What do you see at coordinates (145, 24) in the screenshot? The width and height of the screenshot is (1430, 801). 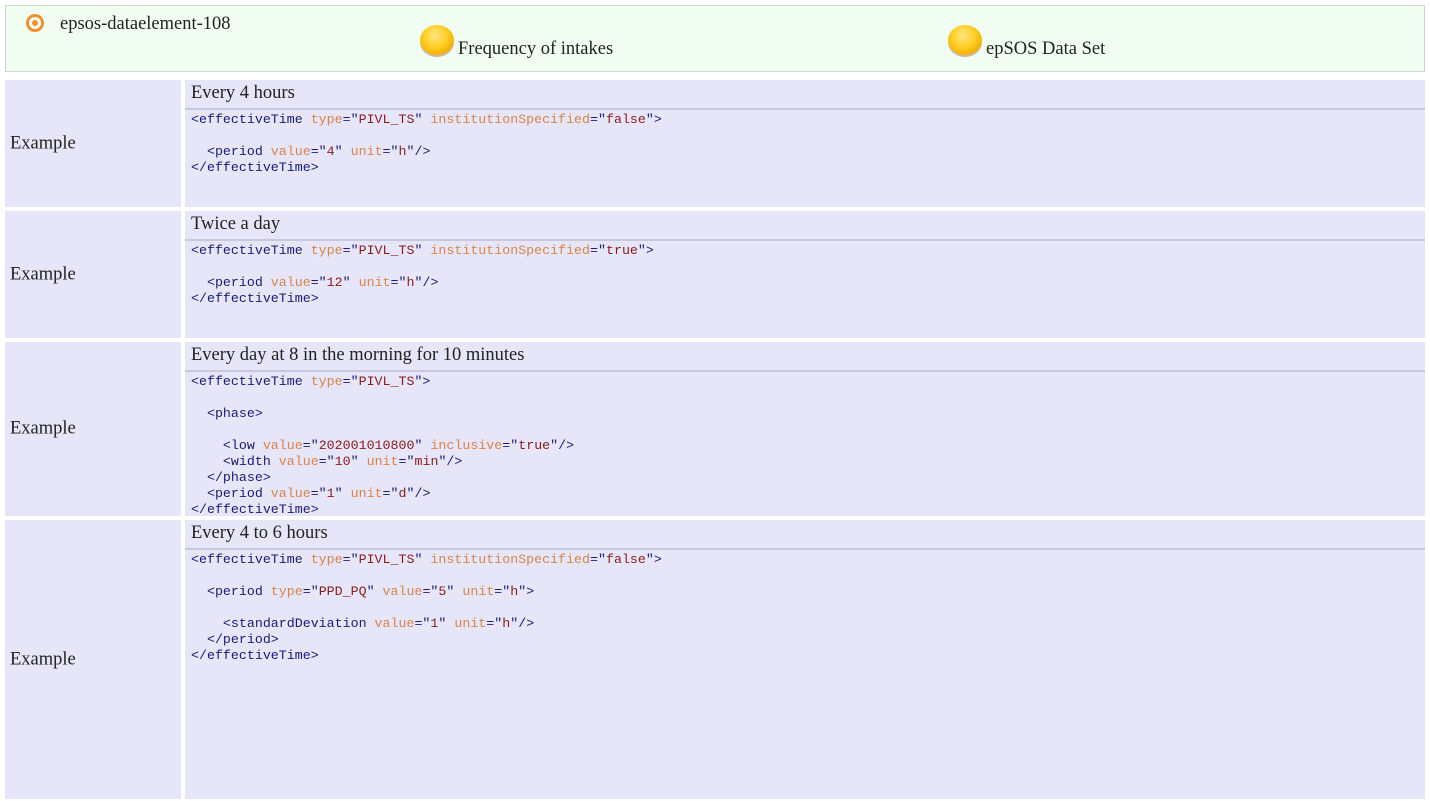 I see `dataelement-id: epsos-dataelement-108` at bounding box center [145, 24].